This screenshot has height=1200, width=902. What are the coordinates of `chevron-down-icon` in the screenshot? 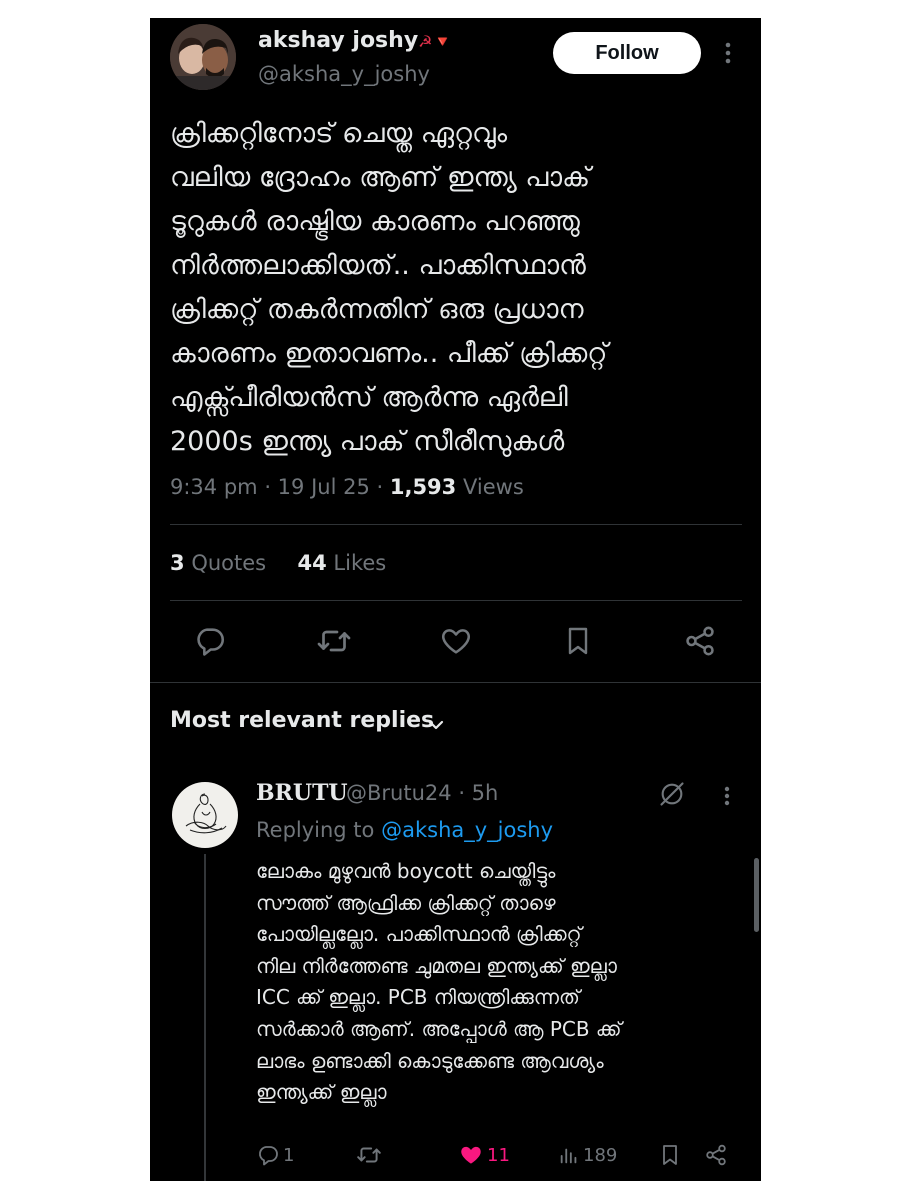 It's located at (436, 725).